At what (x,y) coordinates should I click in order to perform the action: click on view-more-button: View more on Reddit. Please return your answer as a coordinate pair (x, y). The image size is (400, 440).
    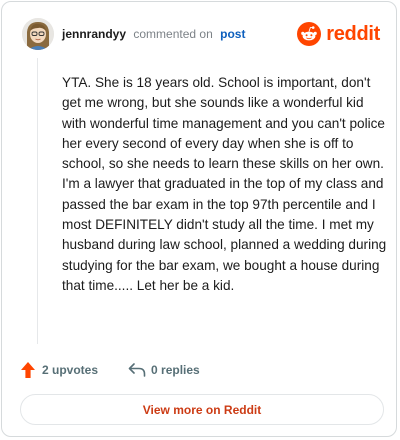
    Looking at the image, I should click on (202, 409).